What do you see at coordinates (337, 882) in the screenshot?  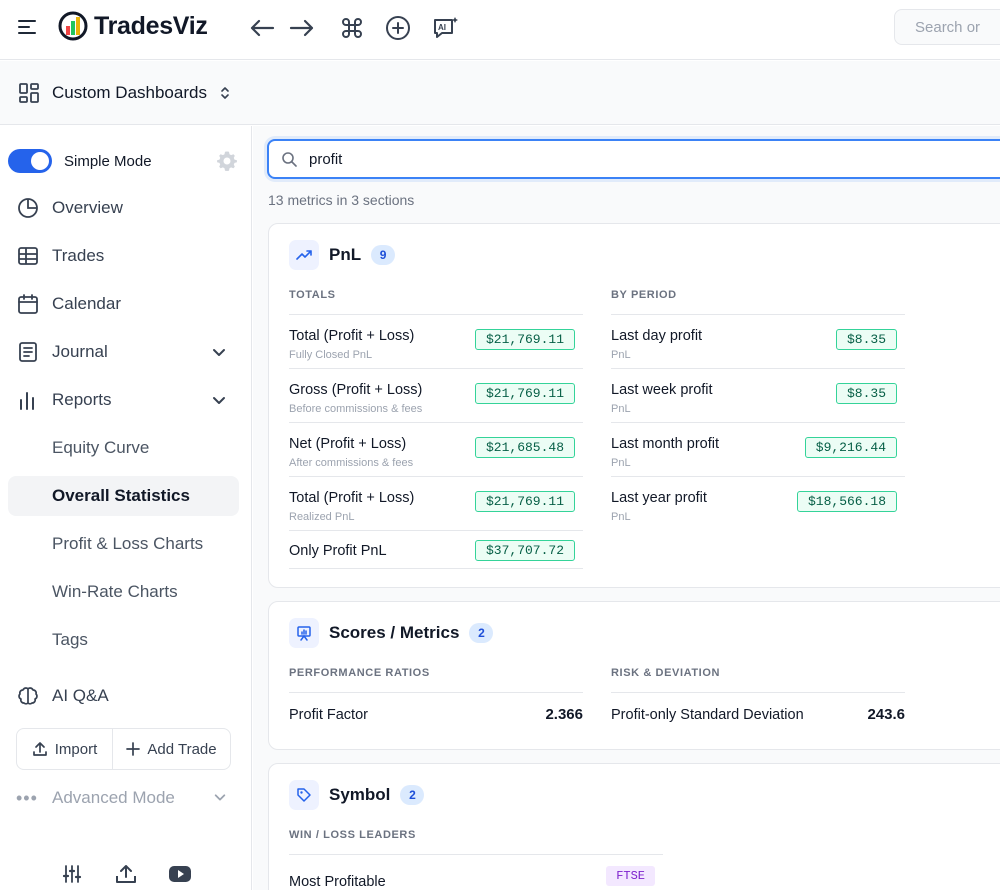 I see `metric-label: Most Profitable` at bounding box center [337, 882].